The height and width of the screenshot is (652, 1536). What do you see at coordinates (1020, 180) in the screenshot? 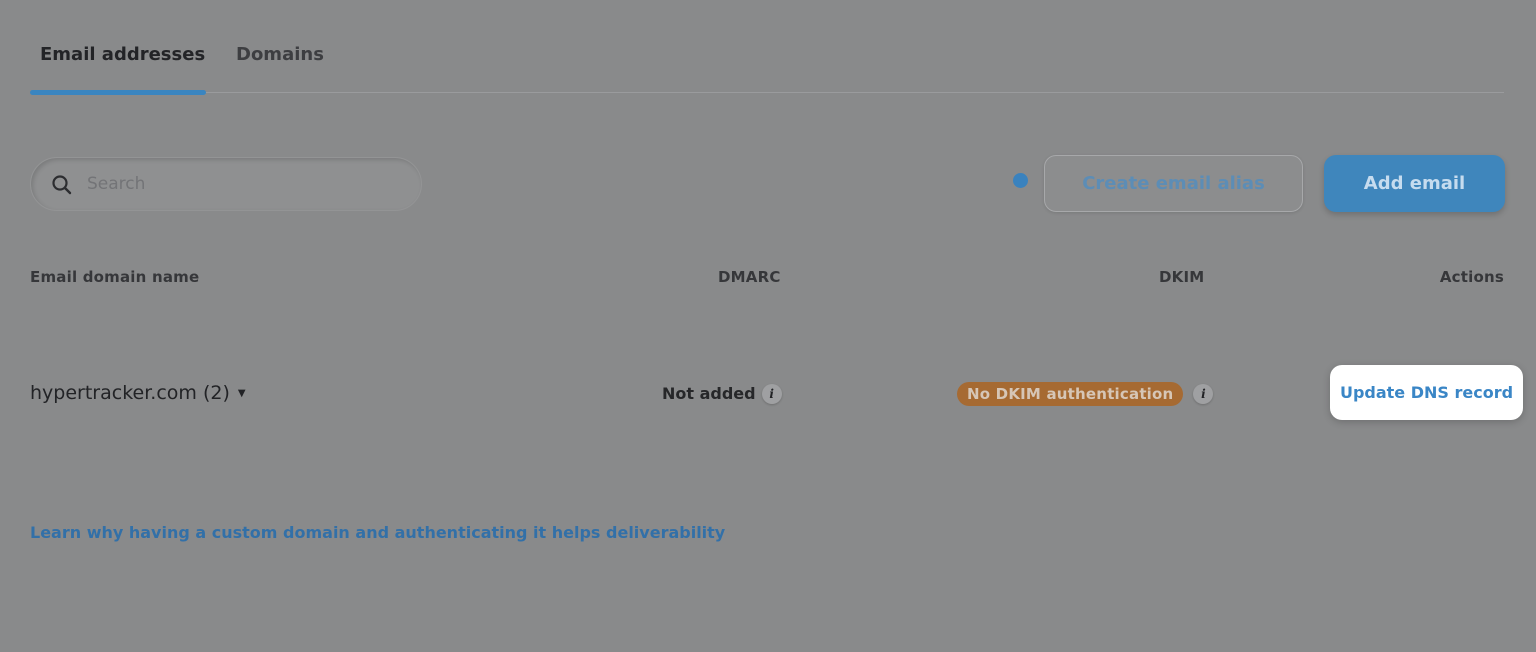
I see `status-dot` at bounding box center [1020, 180].